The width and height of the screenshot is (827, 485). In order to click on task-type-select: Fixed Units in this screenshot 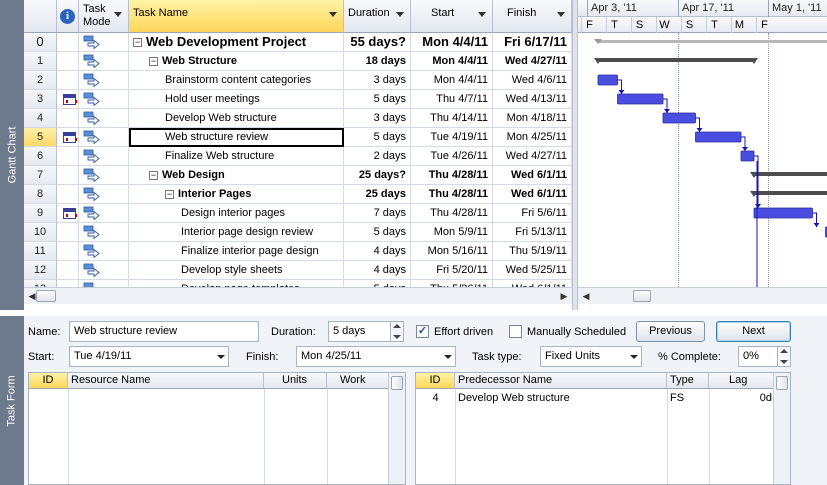, I will do `click(591, 356)`.